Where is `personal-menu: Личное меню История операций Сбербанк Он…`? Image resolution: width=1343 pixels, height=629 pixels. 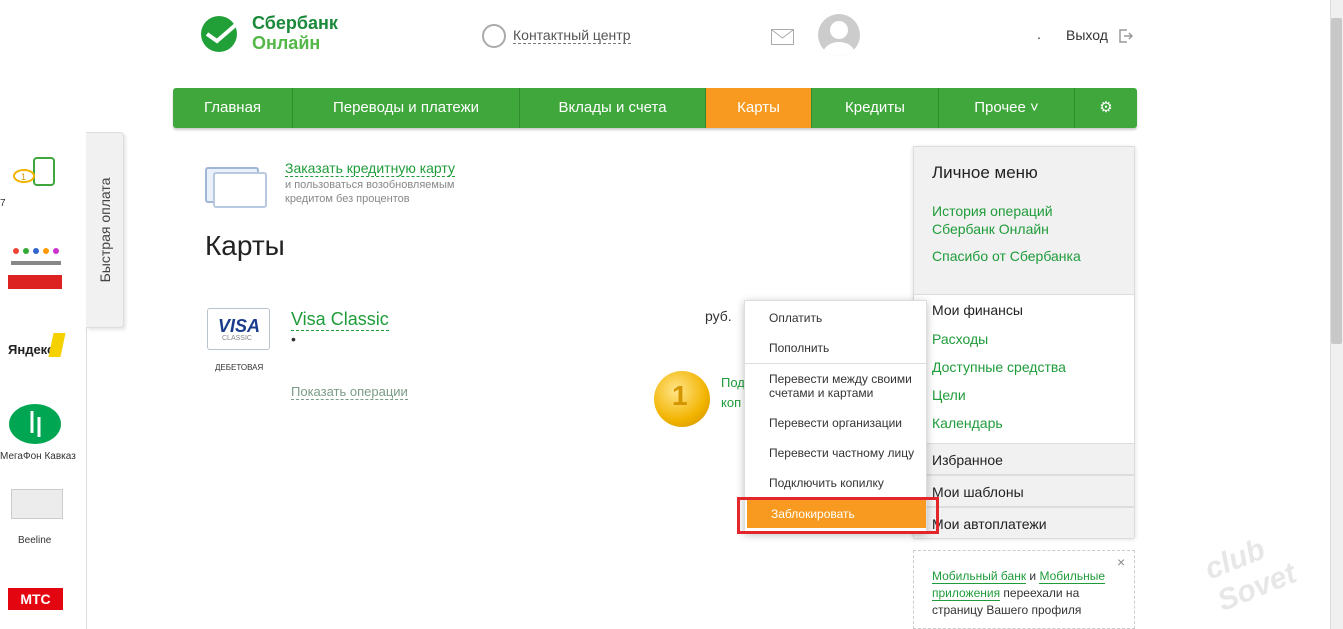
personal-menu: Личное меню История операций Сбербанк Он… is located at coordinates (1024, 342).